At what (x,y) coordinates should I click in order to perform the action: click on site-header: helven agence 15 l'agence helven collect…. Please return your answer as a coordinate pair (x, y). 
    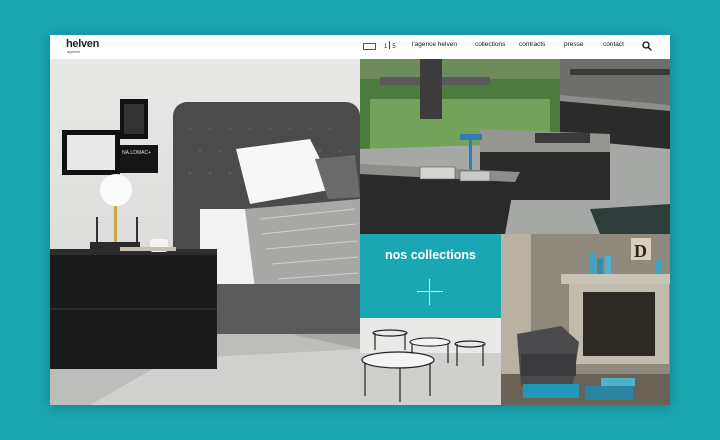
    Looking at the image, I should click on (360, 47).